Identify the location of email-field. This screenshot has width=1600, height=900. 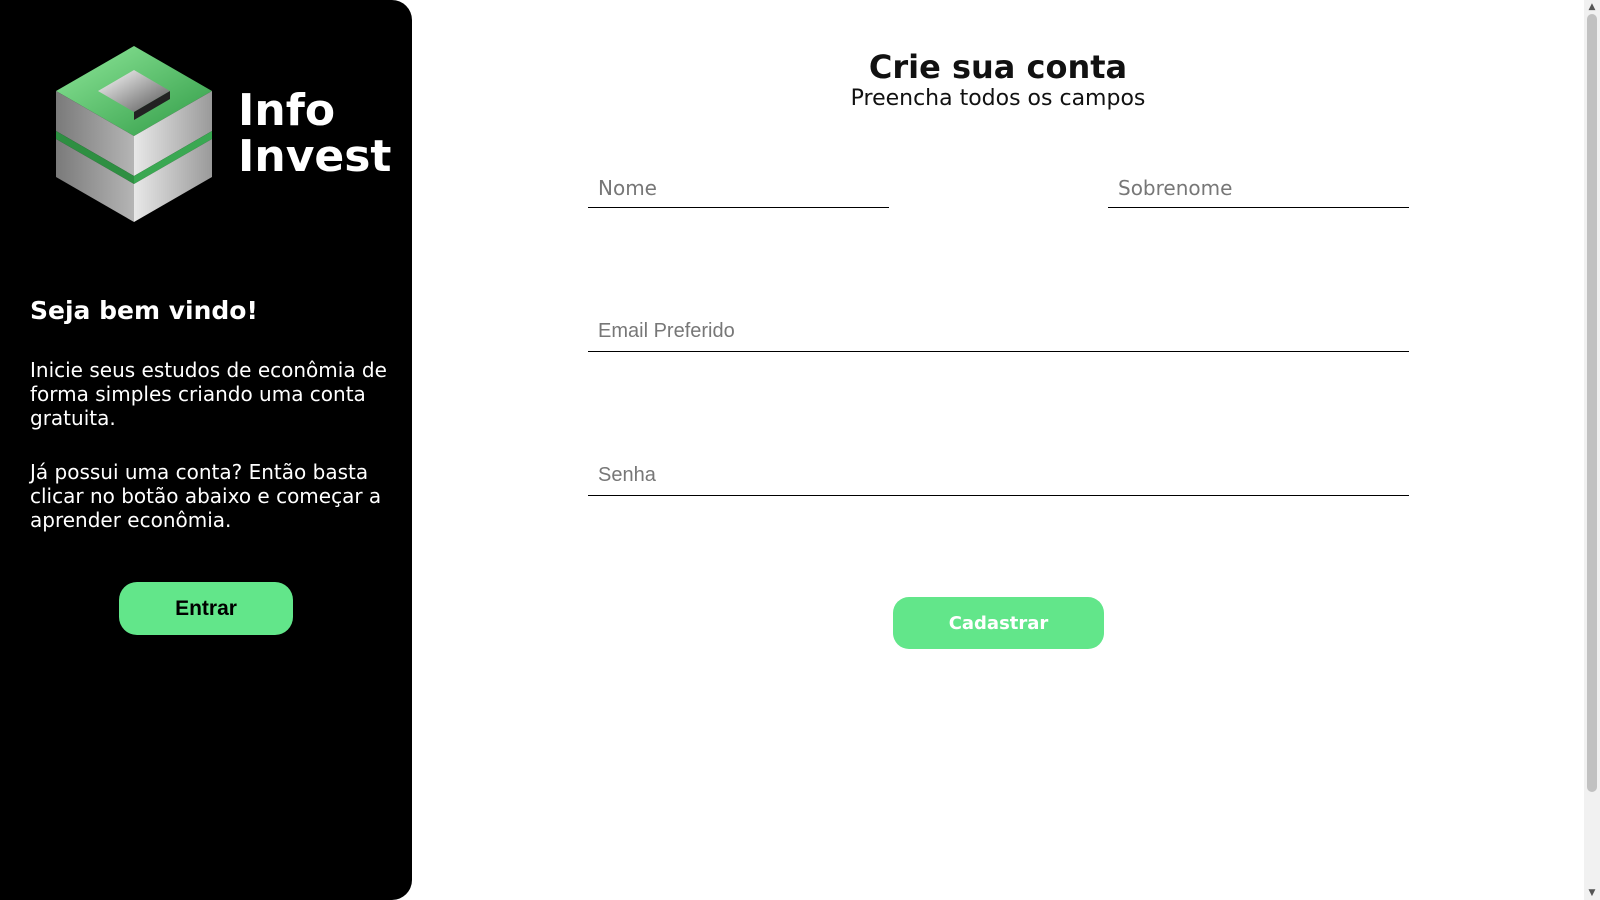
(998, 332).